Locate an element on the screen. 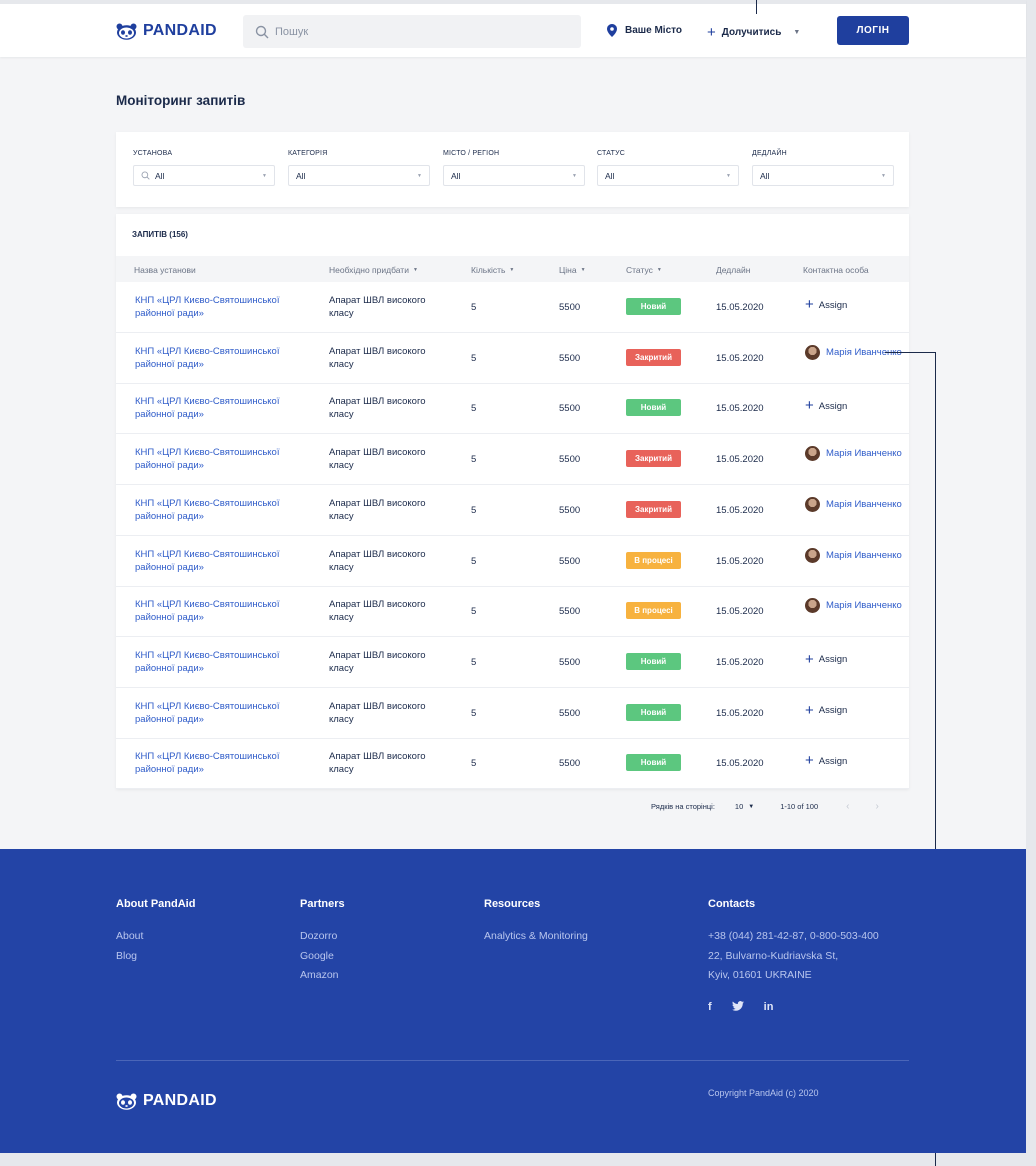 The image size is (1036, 1166). prev-page-icon: ‹ is located at coordinates (847, 806).